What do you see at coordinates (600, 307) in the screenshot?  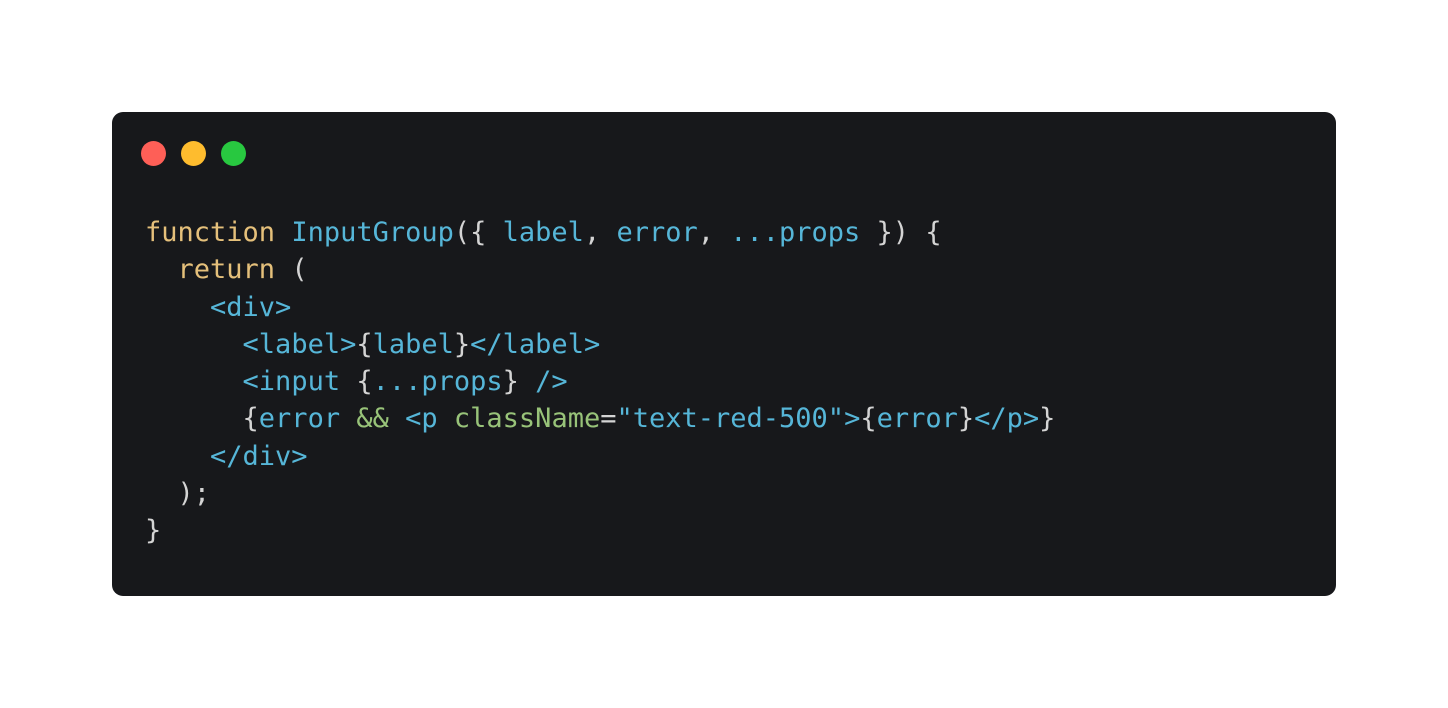 I see `code-line: <div>` at bounding box center [600, 307].